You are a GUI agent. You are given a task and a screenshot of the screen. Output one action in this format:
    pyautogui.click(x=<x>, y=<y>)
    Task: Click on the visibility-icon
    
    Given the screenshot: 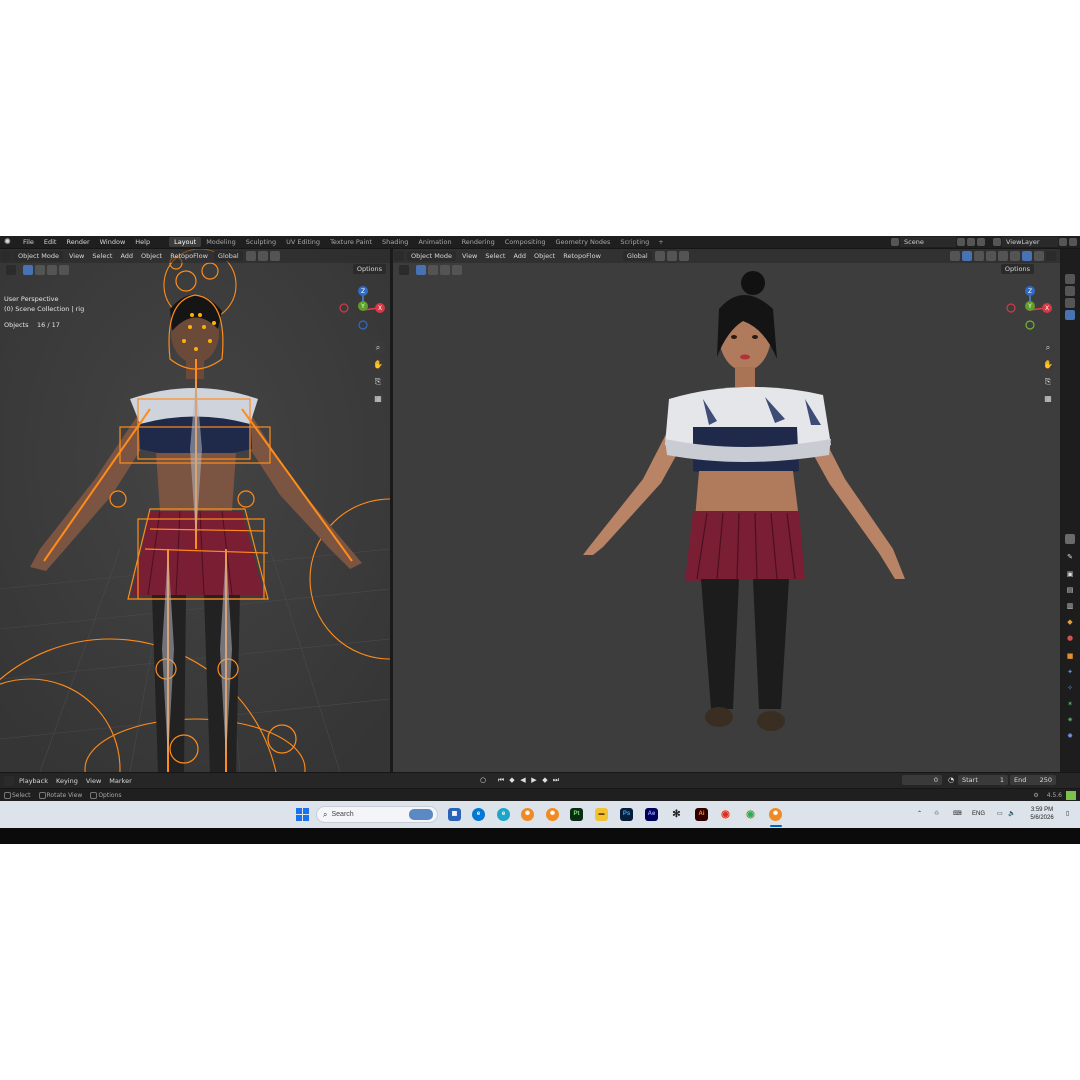 What is the action you would take?
    pyautogui.click(x=955, y=256)
    